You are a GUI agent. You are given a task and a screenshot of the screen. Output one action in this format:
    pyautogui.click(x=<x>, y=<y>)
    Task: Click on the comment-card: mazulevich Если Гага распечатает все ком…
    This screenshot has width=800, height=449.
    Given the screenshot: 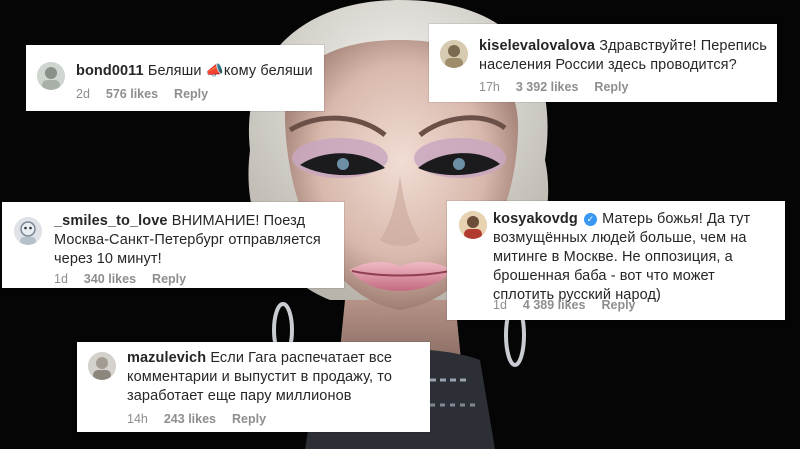 What is the action you would take?
    pyautogui.click(x=253, y=387)
    